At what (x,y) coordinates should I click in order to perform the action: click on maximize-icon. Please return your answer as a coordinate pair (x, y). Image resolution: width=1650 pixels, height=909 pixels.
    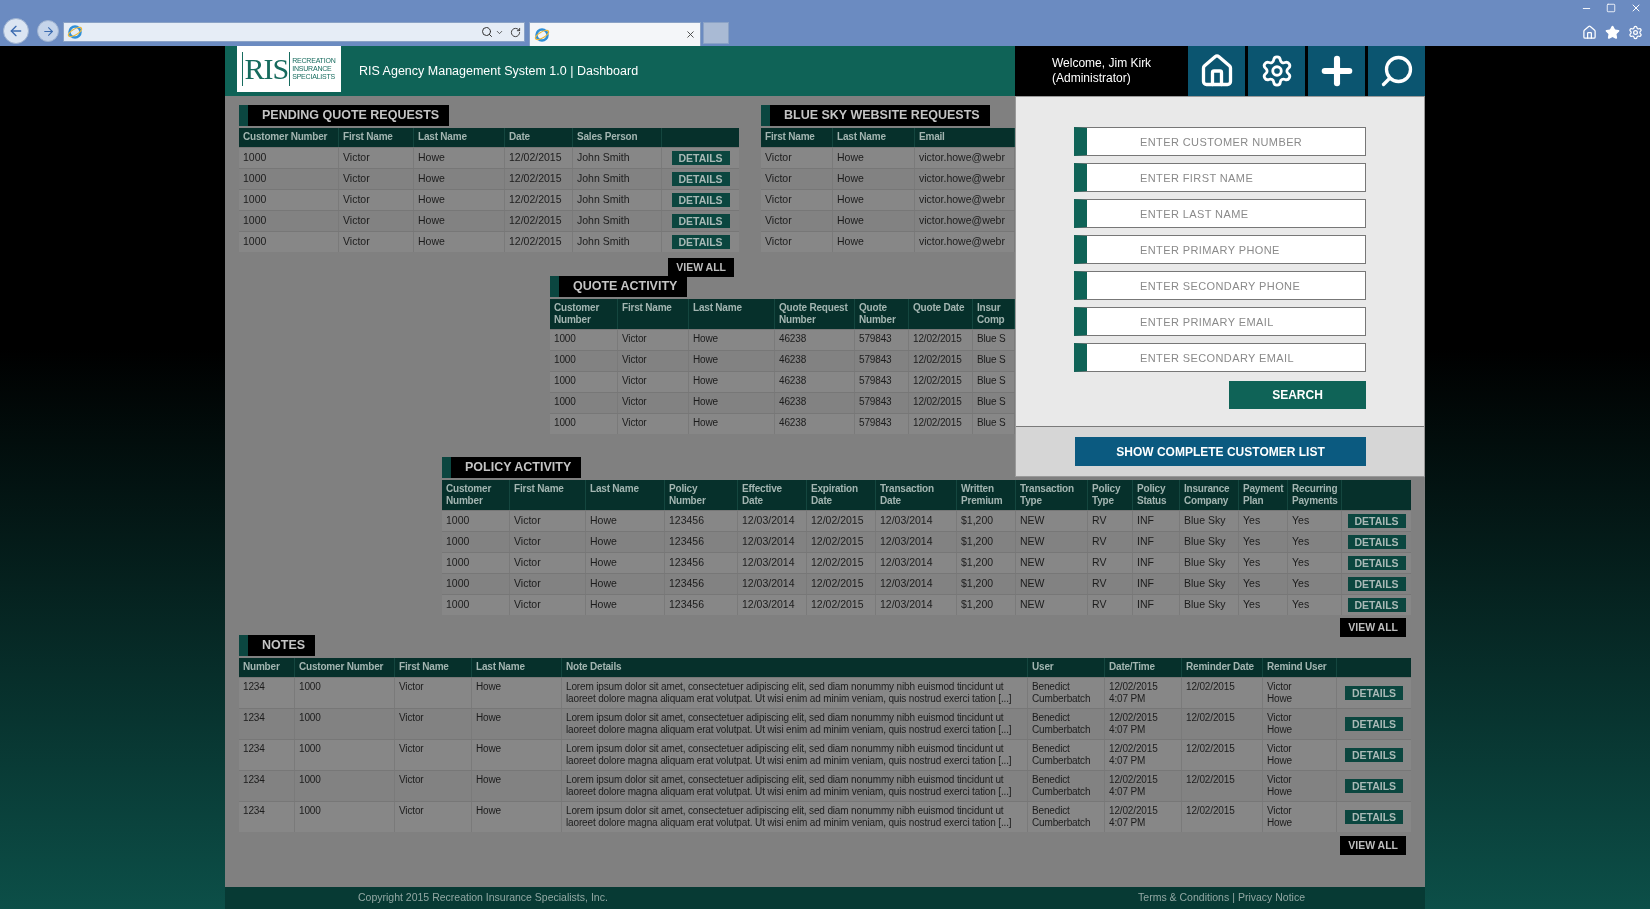
    Looking at the image, I should click on (1611, 8).